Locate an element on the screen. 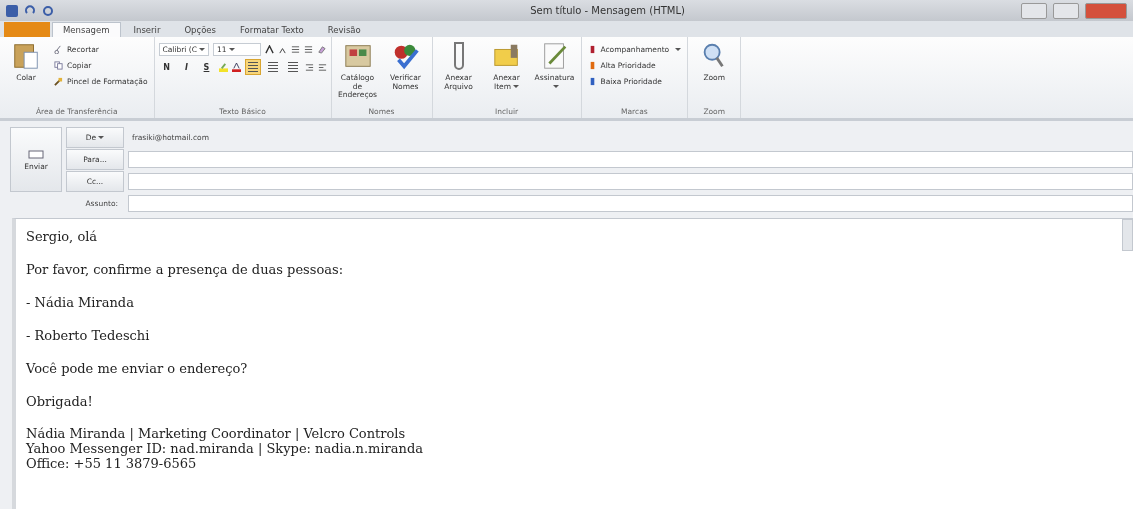 Image resolution: width=1133 pixels, height=509 pixels. save-icon is located at coordinates (12, 10).